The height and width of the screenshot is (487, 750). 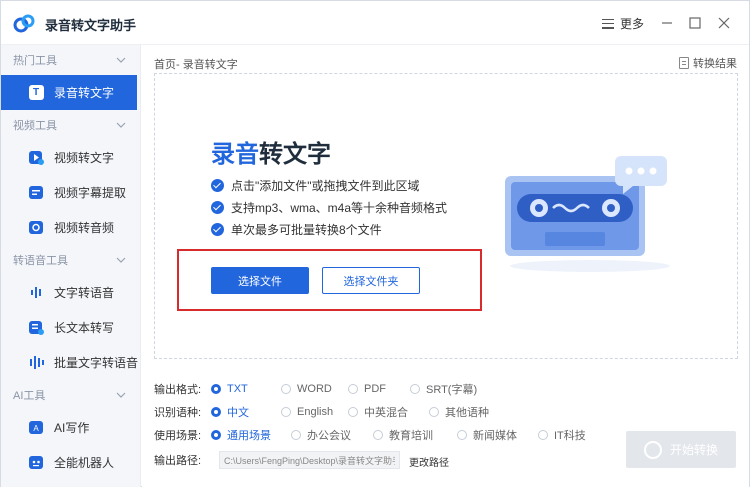 I want to click on language-radio-mixed: 中英混合, so click(x=378, y=412).